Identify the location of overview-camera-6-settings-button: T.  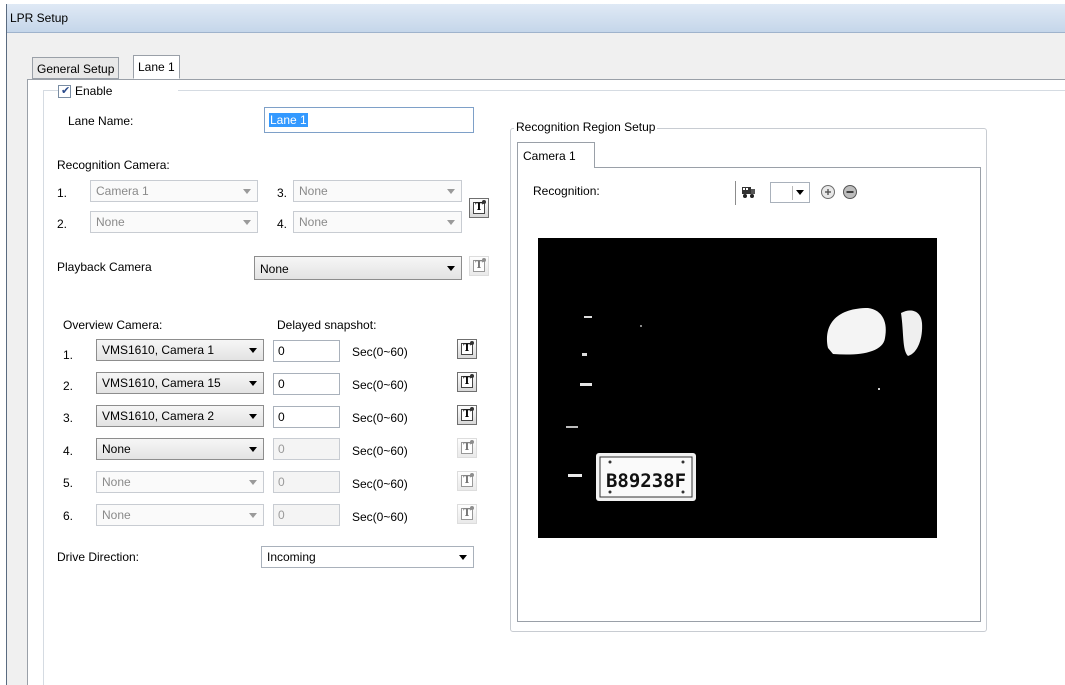
(467, 514).